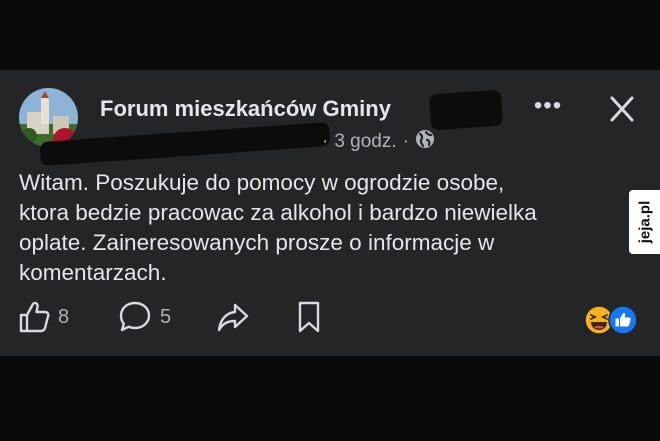 Image resolution: width=660 pixels, height=441 pixels. I want to click on share-arrow-icon, so click(233, 317).